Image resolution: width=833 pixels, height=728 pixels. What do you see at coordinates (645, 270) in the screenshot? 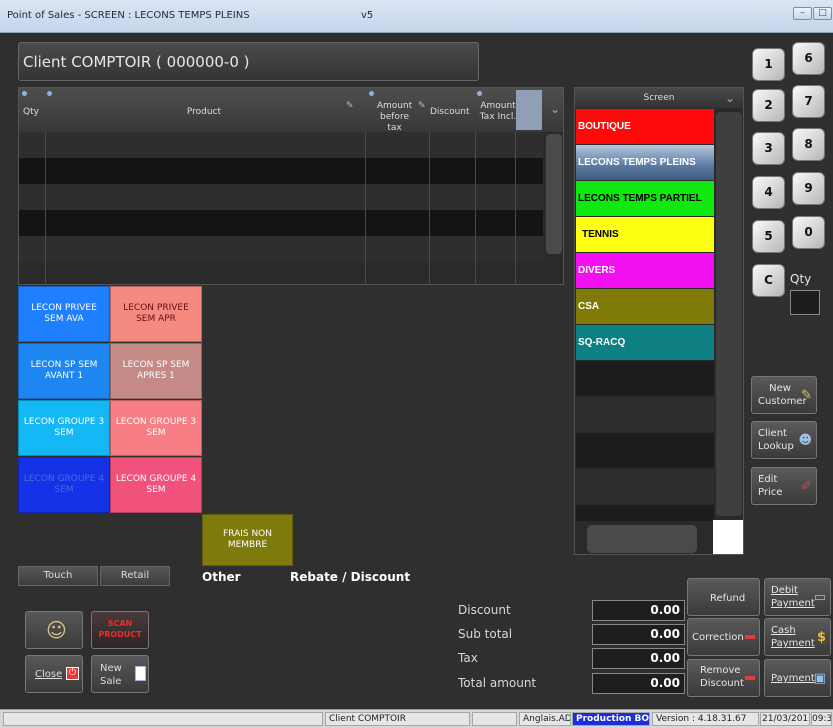
I see `screen-category-divers: DIVERS` at bounding box center [645, 270].